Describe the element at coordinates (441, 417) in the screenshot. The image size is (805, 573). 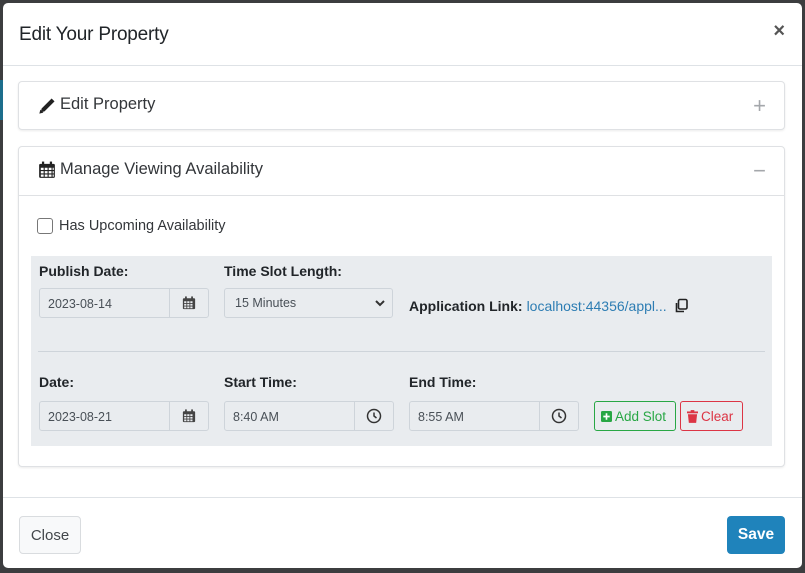
I see `end-time-value: 8:55 AM` at that location.